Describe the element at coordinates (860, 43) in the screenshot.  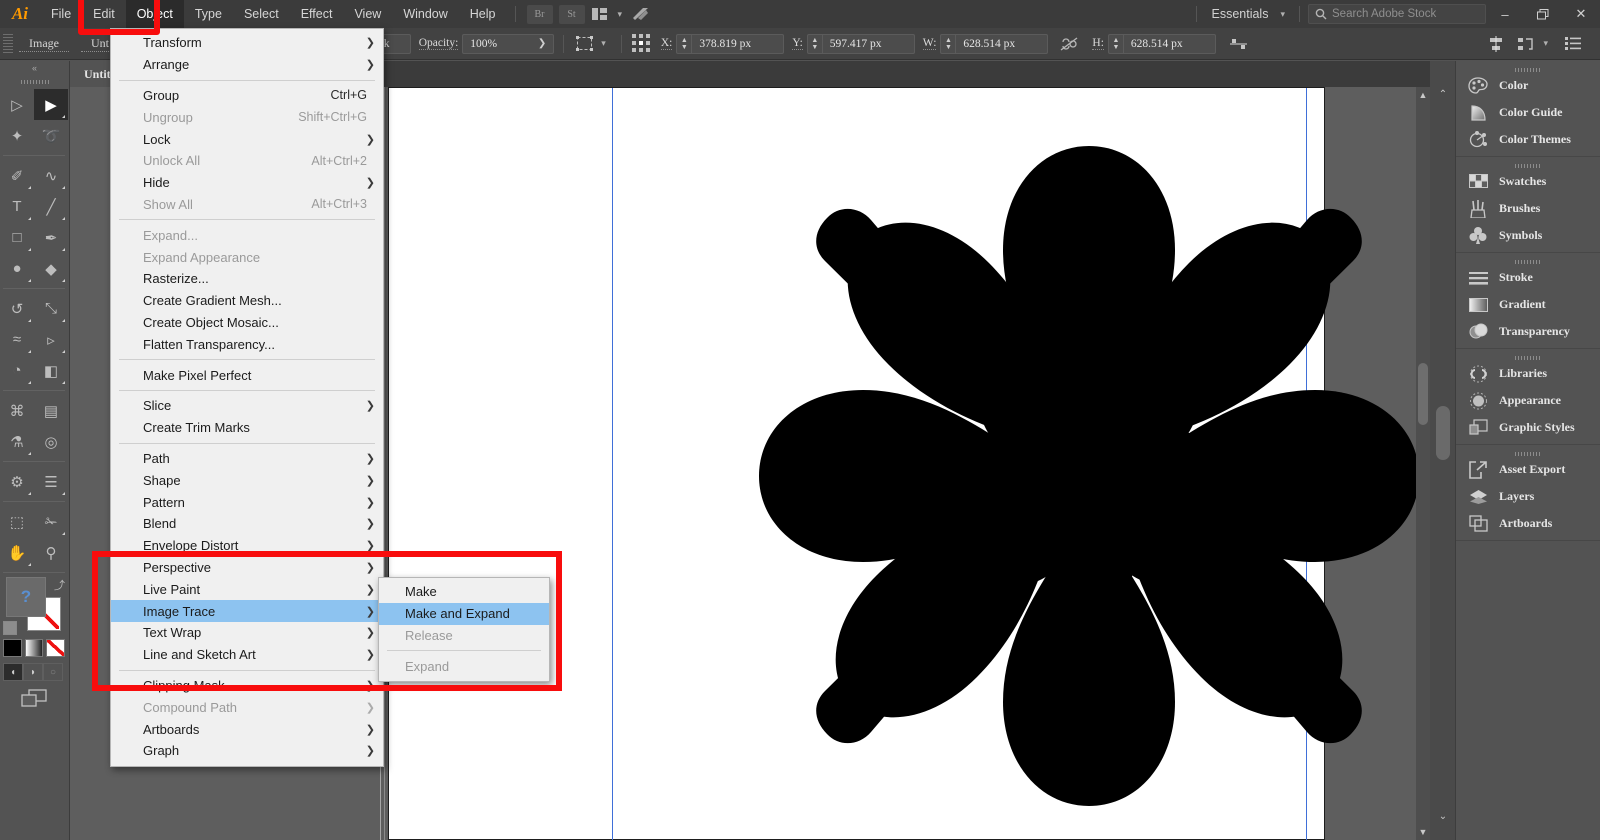
I see `y-input: ▲ ▼ 597.417 px` at that location.